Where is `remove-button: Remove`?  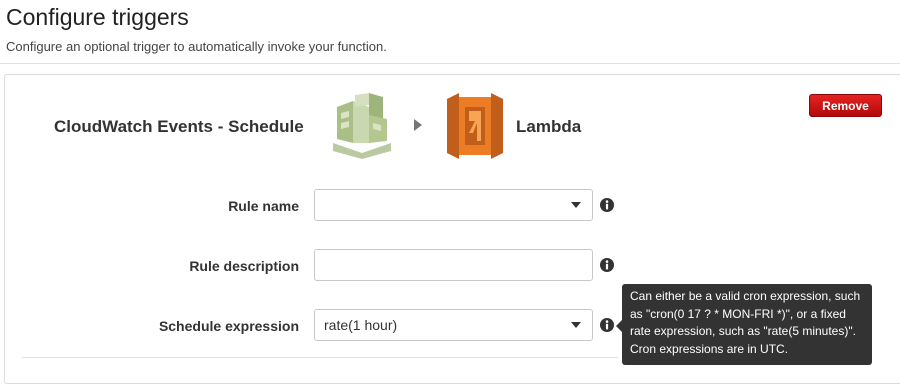
remove-button: Remove is located at coordinates (845, 105).